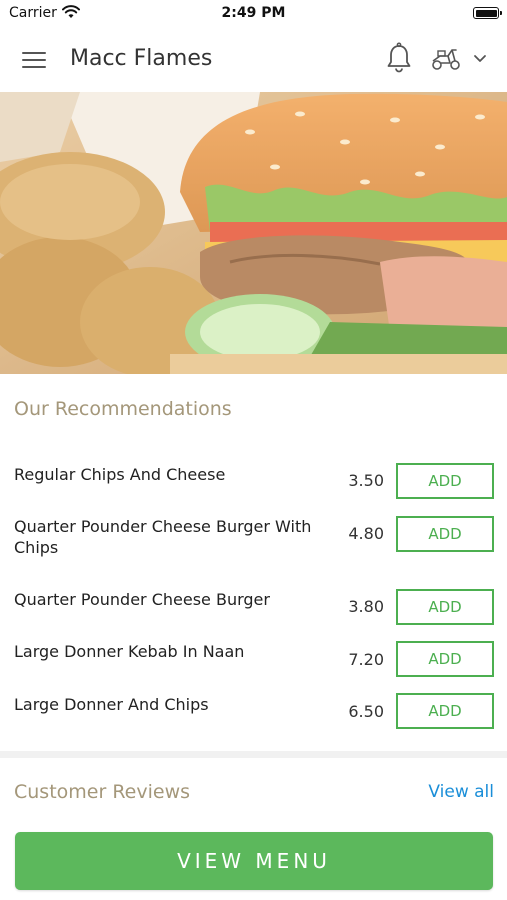 Image resolution: width=507 pixels, height=900 pixels. I want to click on bell-icon, so click(399, 58).